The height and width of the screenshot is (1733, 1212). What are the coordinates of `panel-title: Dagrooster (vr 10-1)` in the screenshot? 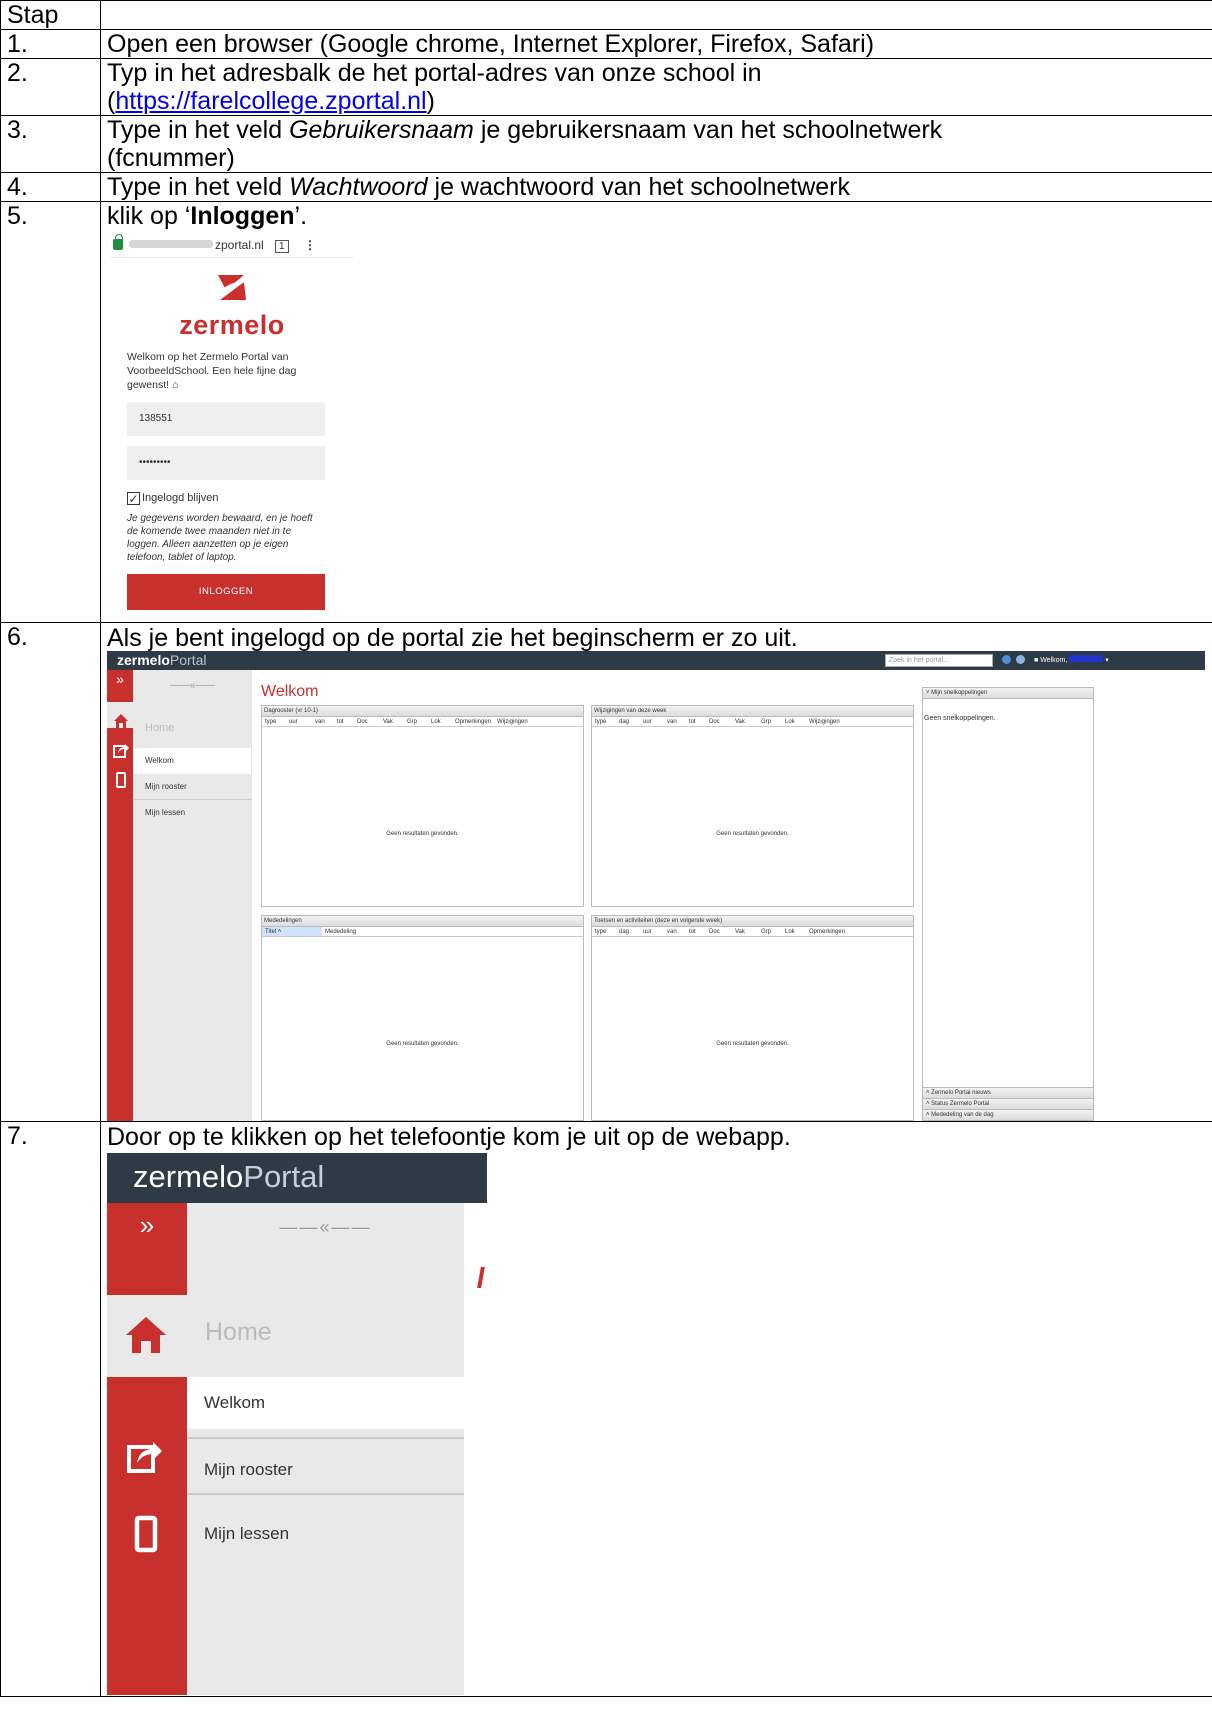 It's located at (422, 711).